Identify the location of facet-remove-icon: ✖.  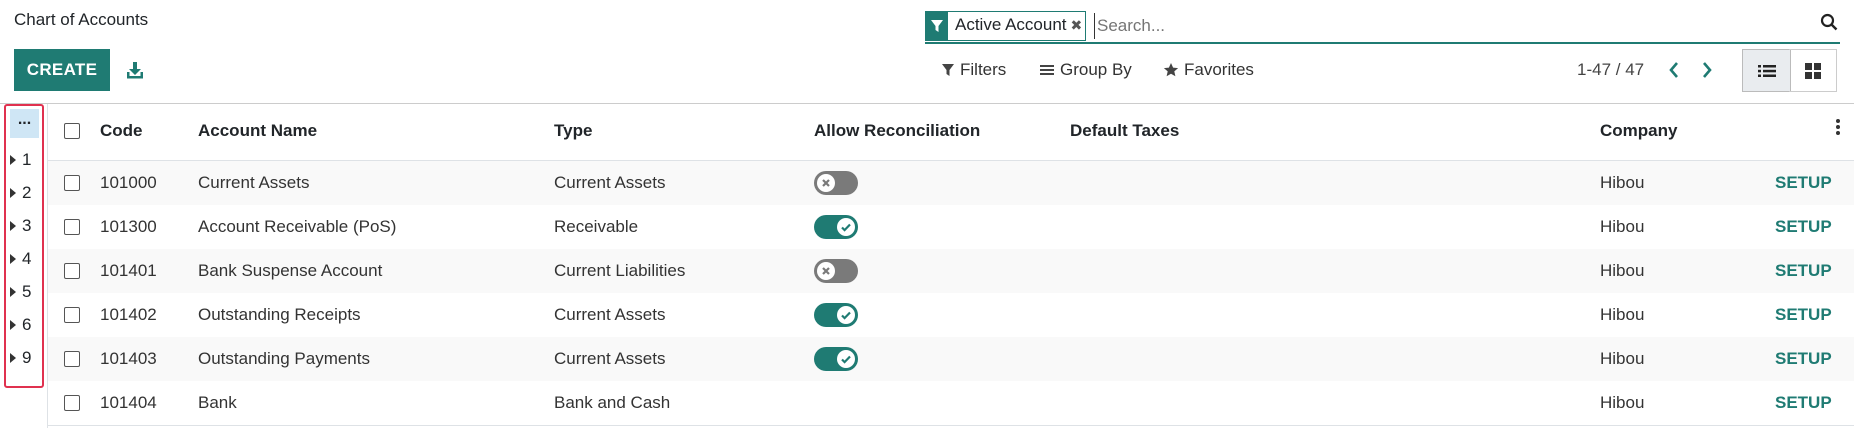
(1078, 26).